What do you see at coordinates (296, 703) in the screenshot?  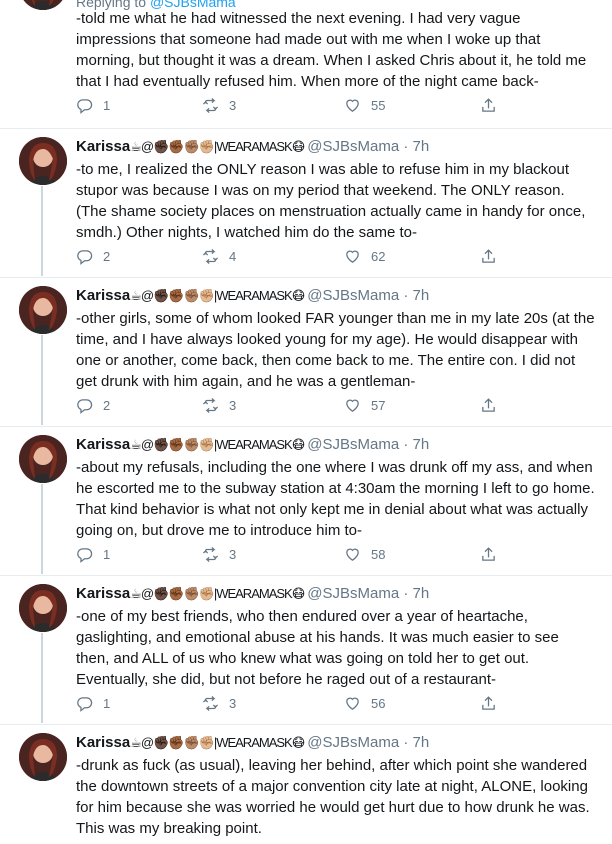 I see `tweet-actions: 1 3 56` at bounding box center [296, 703].